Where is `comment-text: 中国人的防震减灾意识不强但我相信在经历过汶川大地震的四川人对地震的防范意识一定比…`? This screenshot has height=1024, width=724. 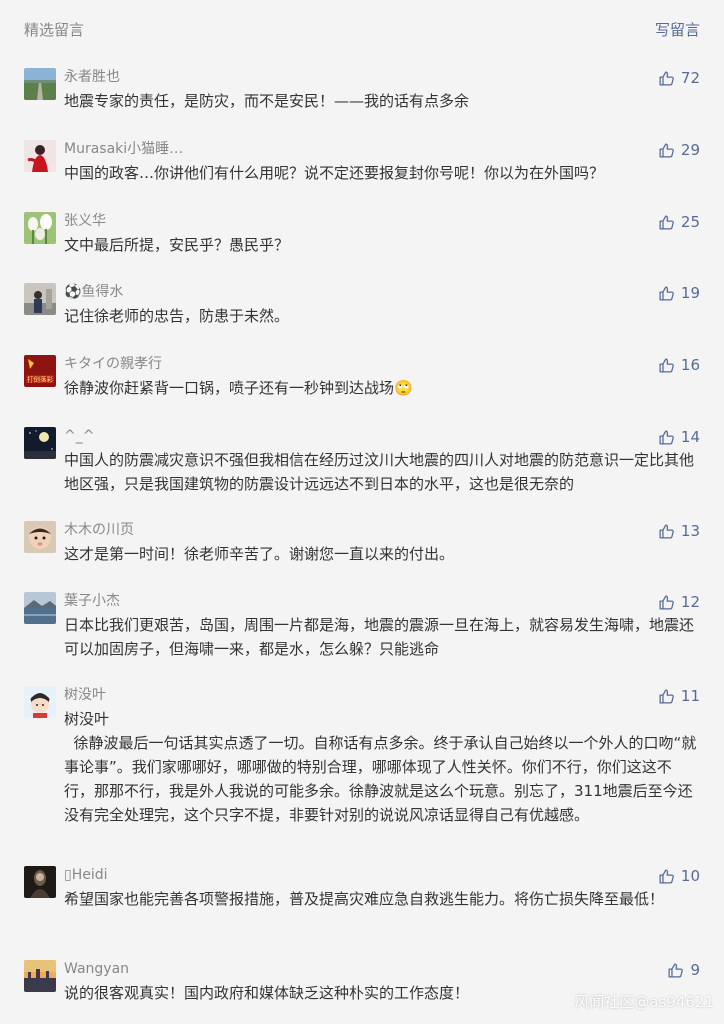 comment-text: 中国人的防震减灾意识不强但我相信在经历过汶川大地震的四川人对地震的防范意识一定比… is located at coordinates (379, 472).